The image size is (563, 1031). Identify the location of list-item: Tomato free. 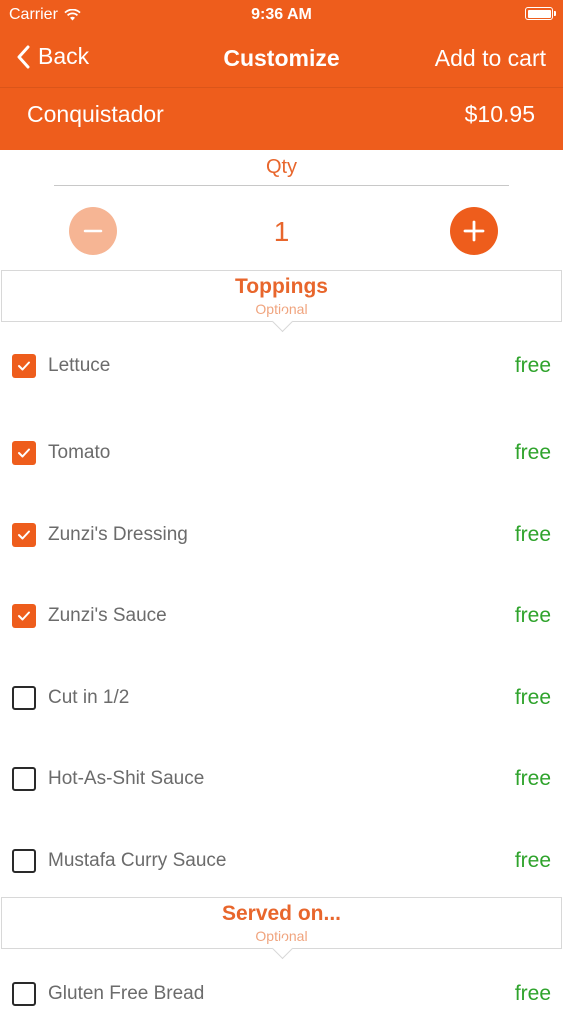
(281, 449).